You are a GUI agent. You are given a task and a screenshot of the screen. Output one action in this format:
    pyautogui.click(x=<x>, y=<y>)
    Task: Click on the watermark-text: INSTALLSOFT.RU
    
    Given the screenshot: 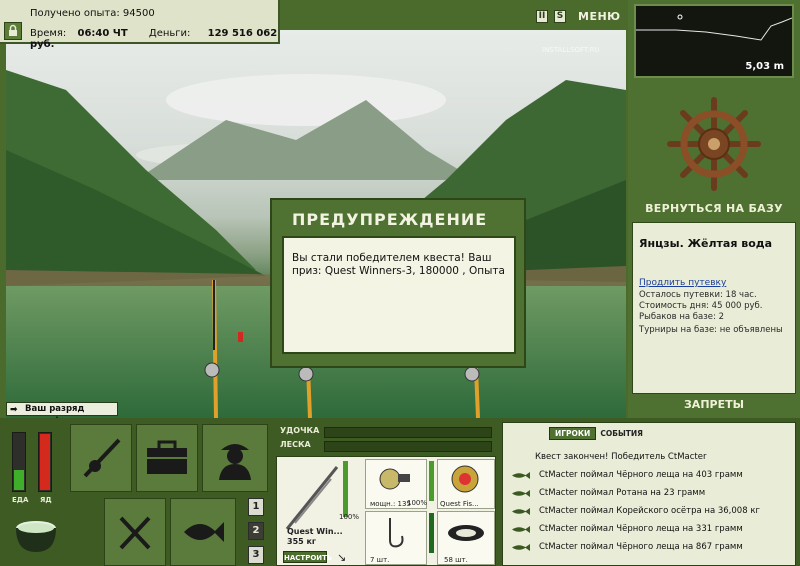 What is the action you would take?
    pyautogui.click(x=571, y=50)
    